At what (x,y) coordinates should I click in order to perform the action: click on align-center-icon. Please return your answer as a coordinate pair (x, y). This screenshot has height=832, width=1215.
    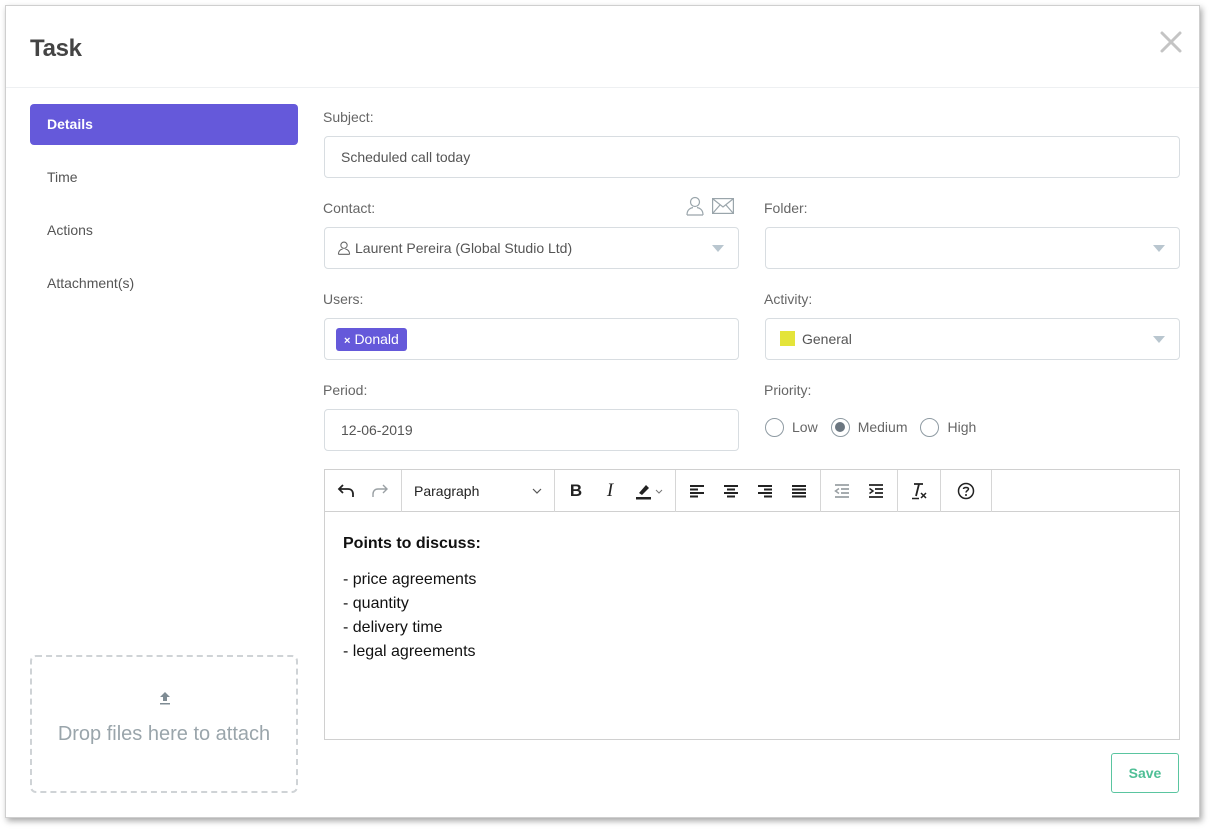
    Looking at the image, I should click on (731, 490).